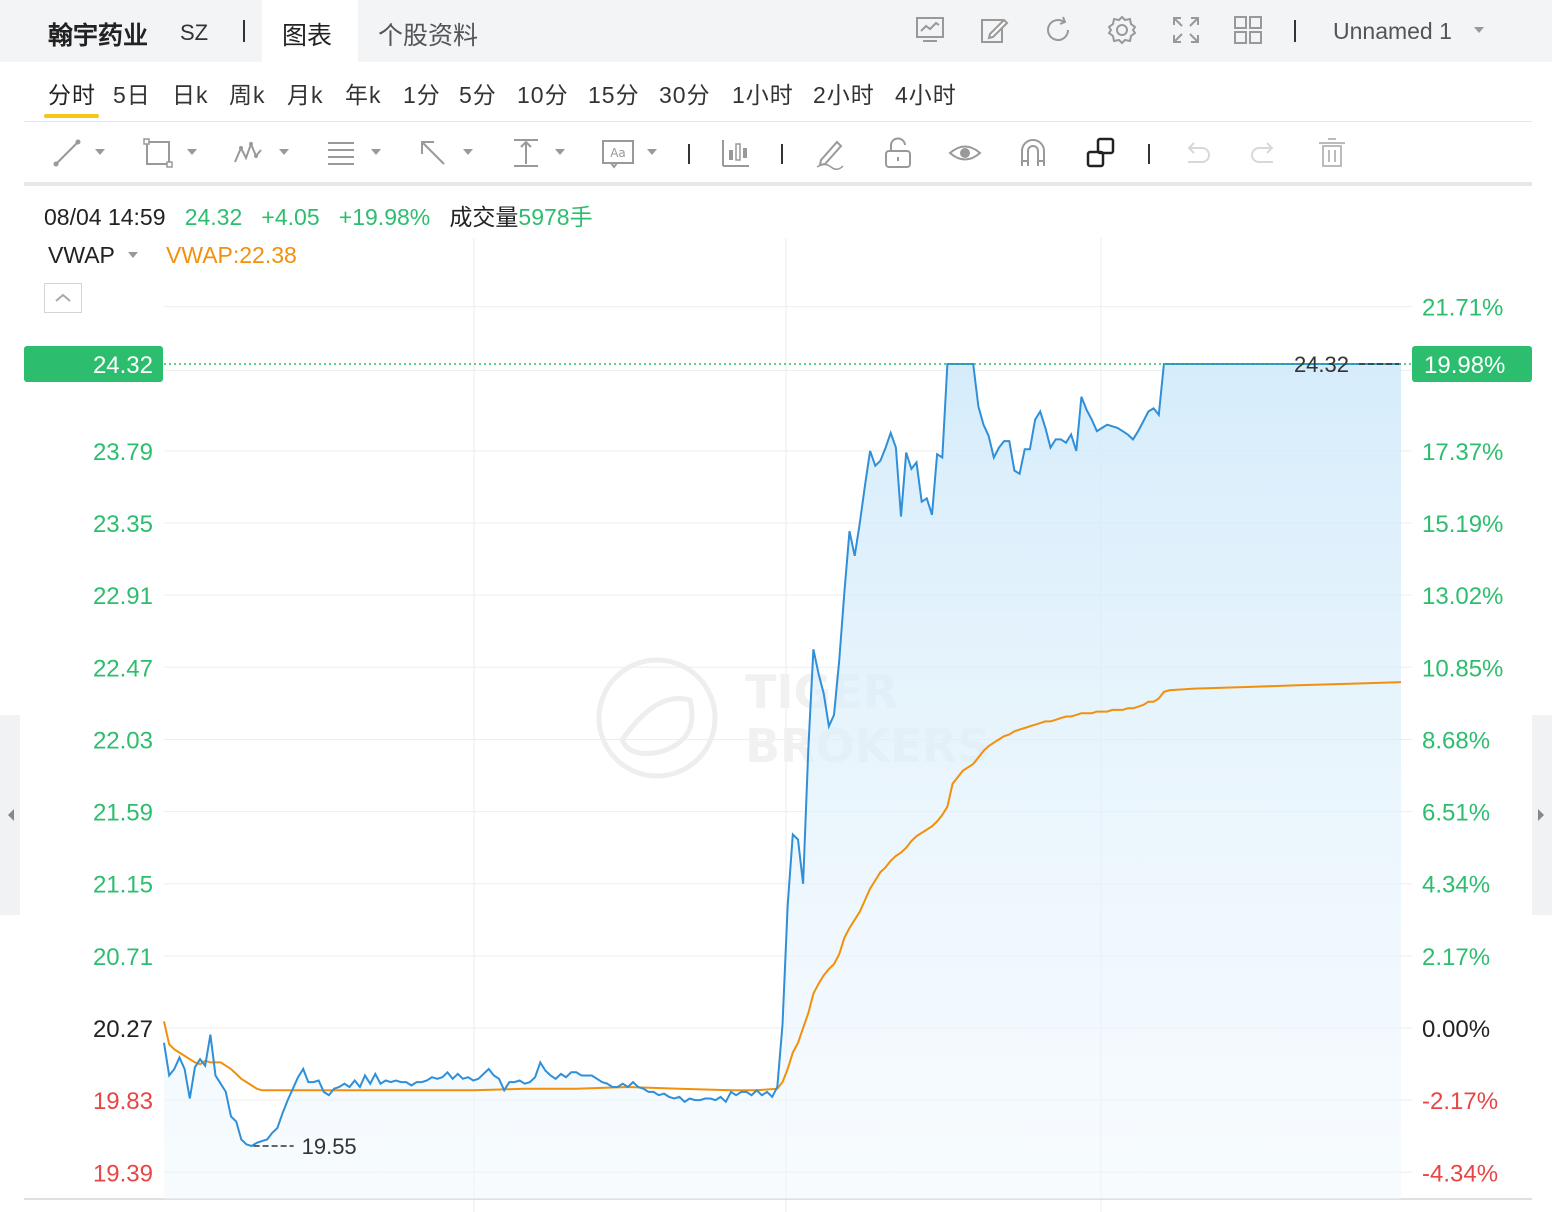  I want to click on right-axis-tick-label: 10.85%, so click(1462, 668).